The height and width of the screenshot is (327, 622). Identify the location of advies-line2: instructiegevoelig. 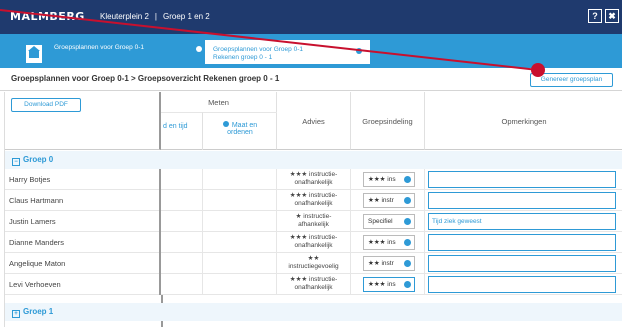
(313, 266).